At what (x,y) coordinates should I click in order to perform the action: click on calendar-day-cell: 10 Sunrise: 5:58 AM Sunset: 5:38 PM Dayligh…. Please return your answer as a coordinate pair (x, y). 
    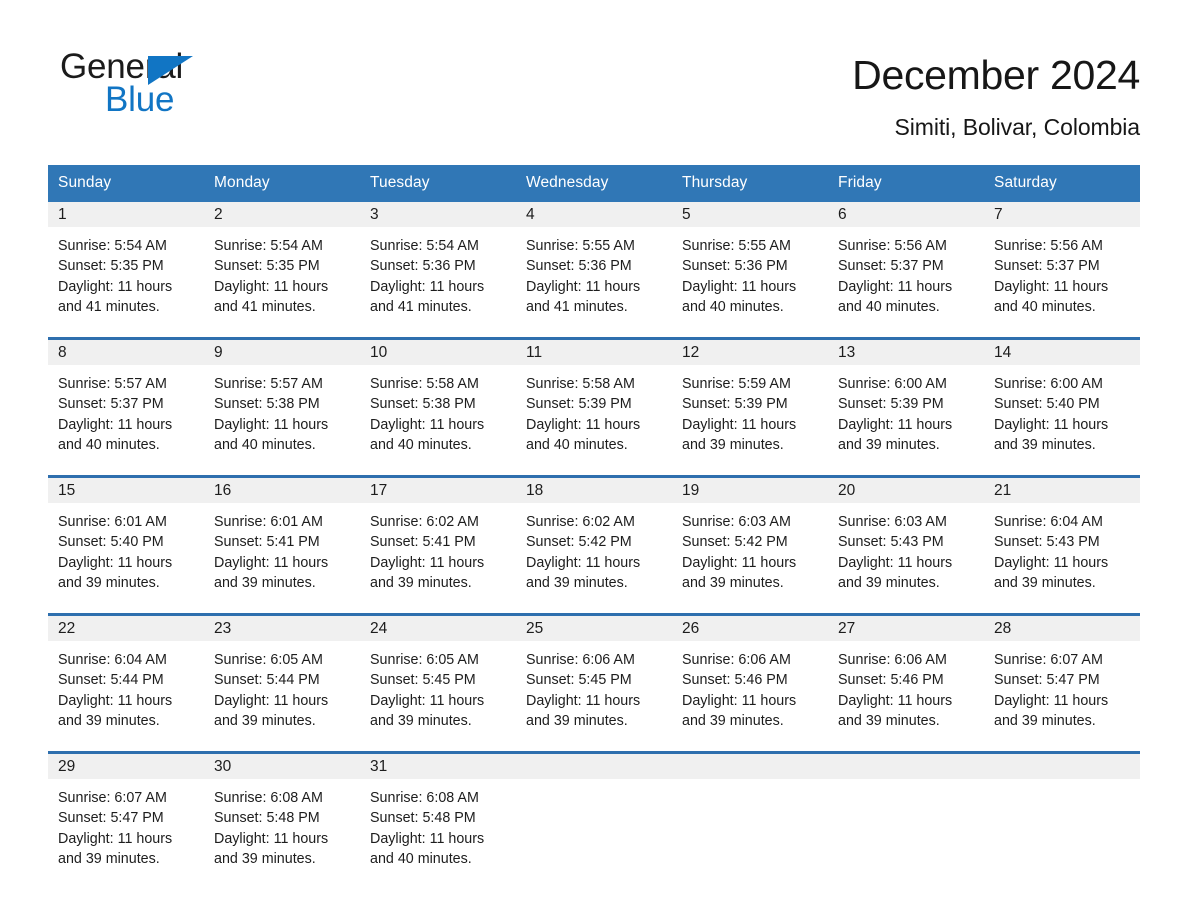
    Looking at the image, I should click on (438, 407).